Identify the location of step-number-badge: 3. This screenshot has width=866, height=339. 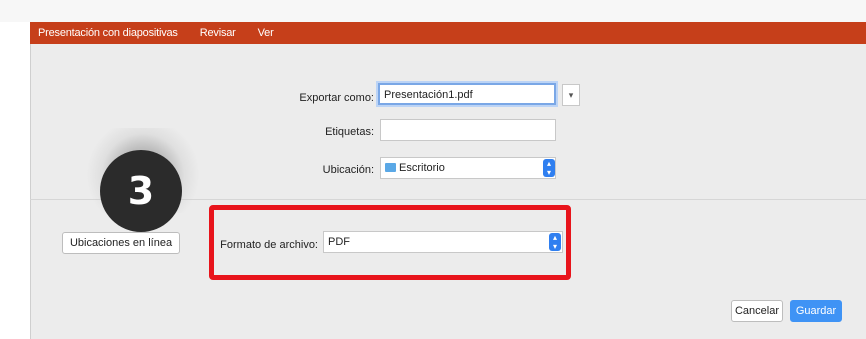
(141, 191).